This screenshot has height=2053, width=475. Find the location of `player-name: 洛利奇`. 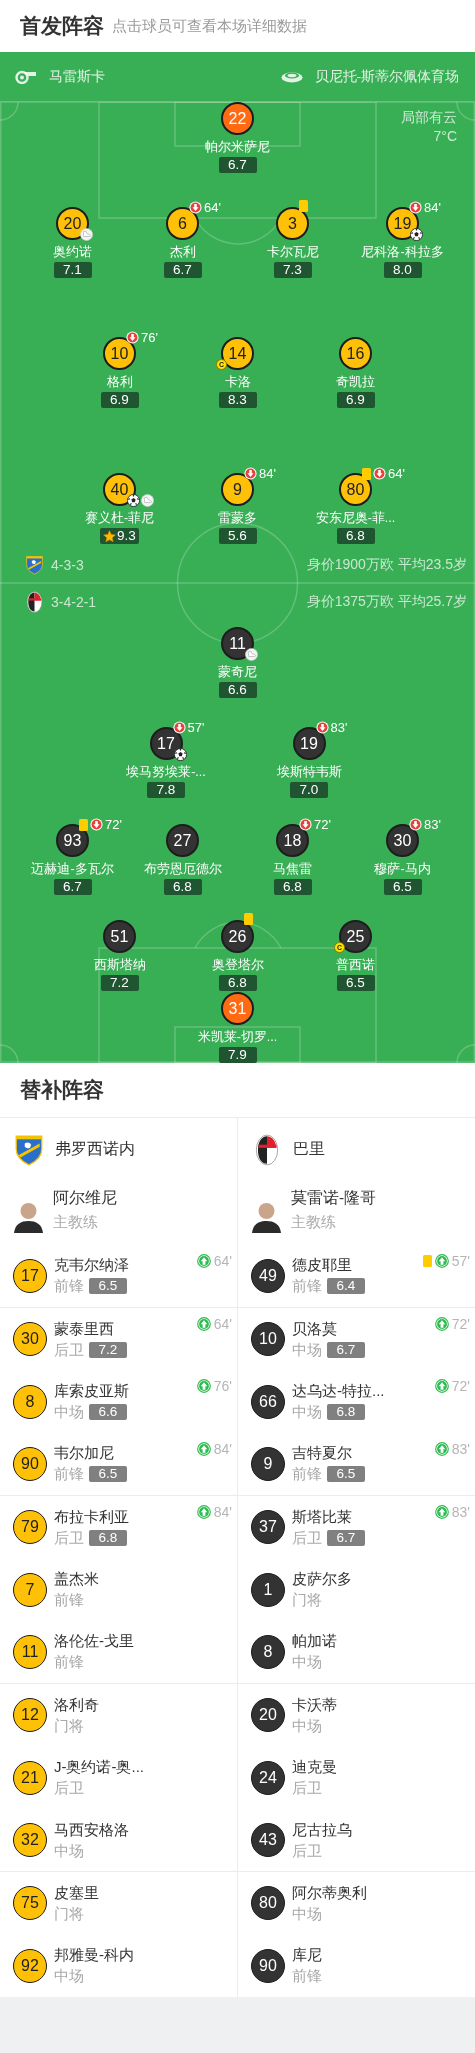

player-name: 洛利奇 is located at coordinates (76, 1704).